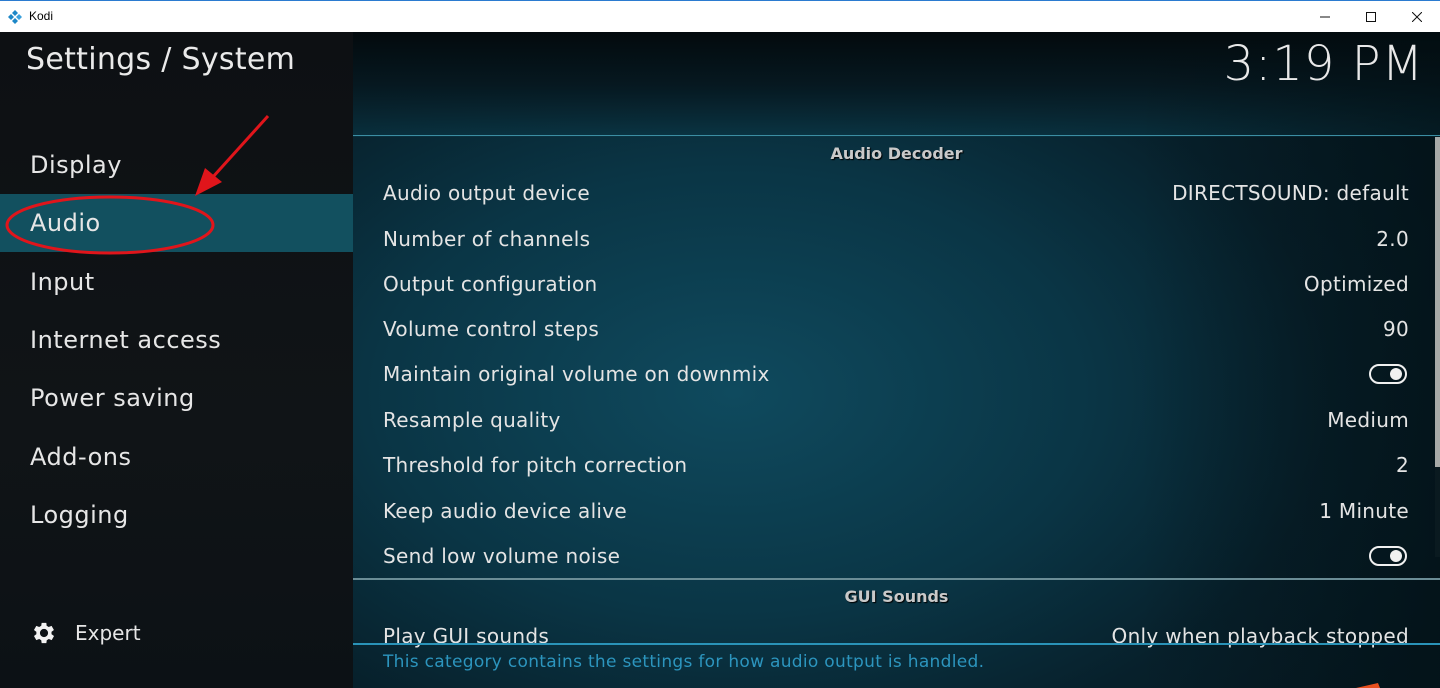  What do you see at coordinates (176, 282) in the screenshot?
I see `sidebar-item-input: Input` at bounding box center [176, 282].